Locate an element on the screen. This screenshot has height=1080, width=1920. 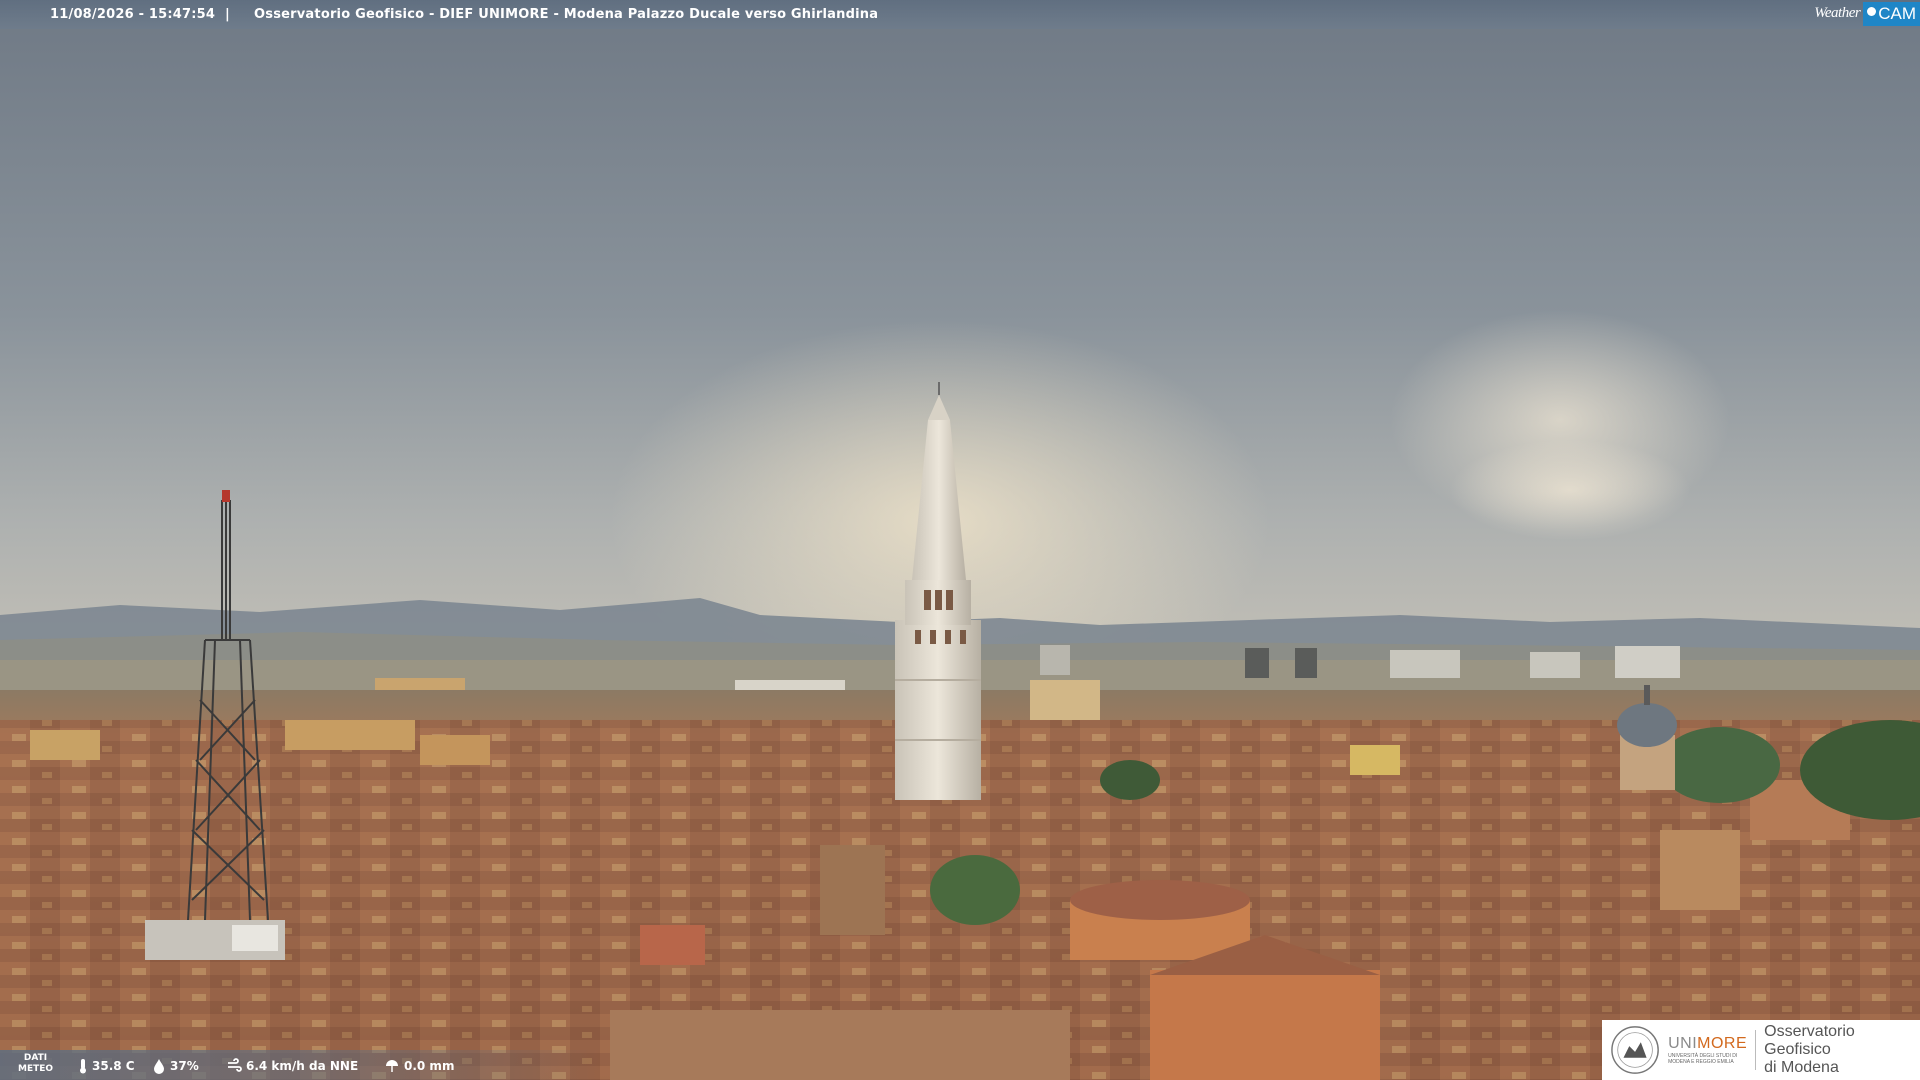
rain-reading: 0.0 mm is located at coordinates (419, 1066).